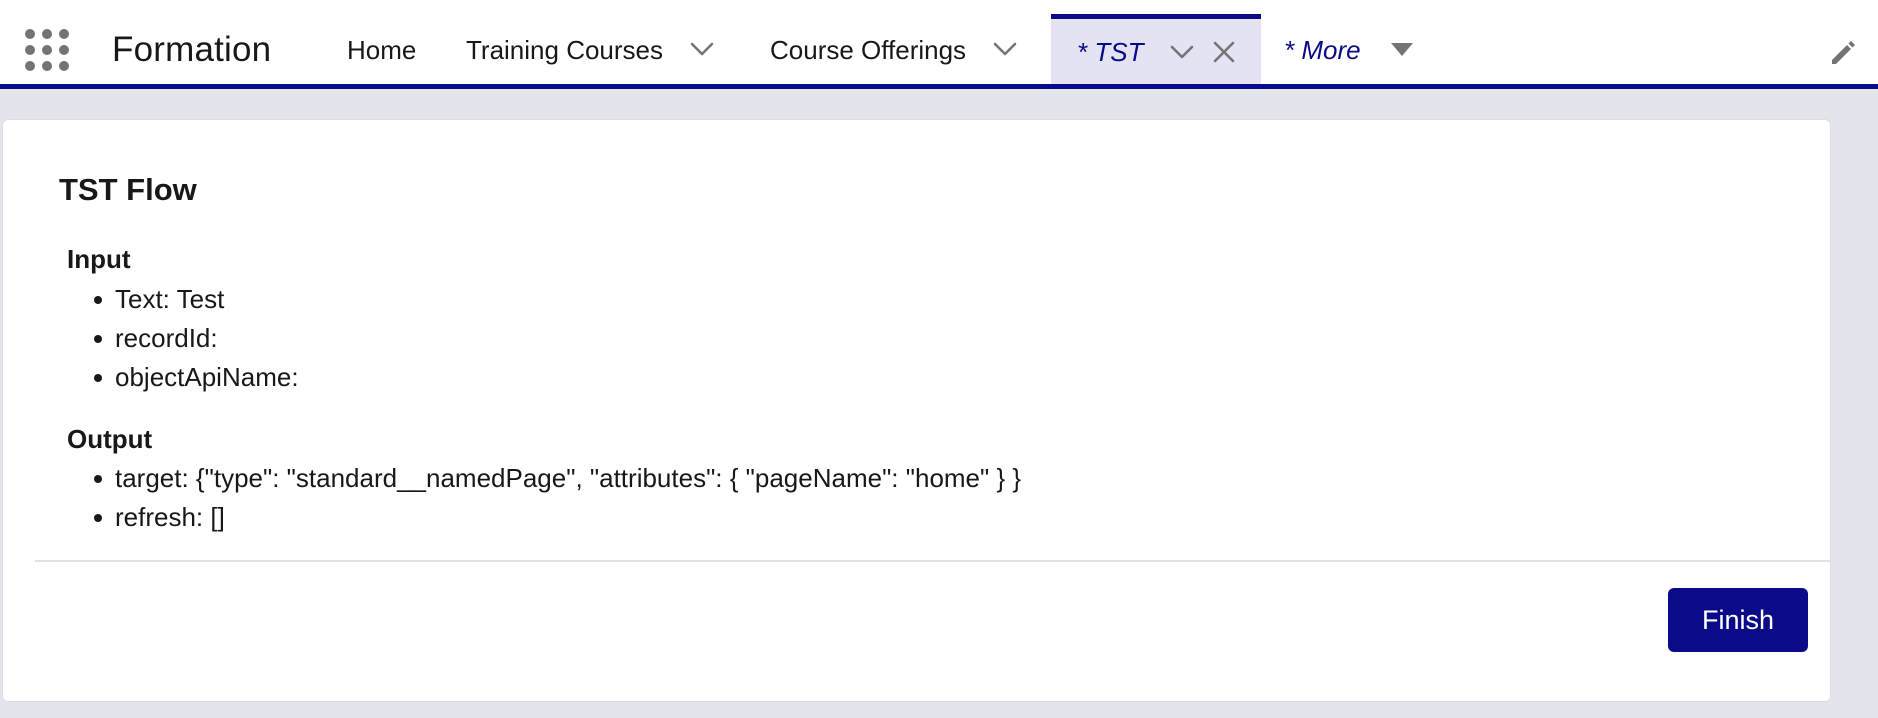 The width and height of the screenshot is (1878, 718). I want to click on list-item: recordId:, so click(196, 338).